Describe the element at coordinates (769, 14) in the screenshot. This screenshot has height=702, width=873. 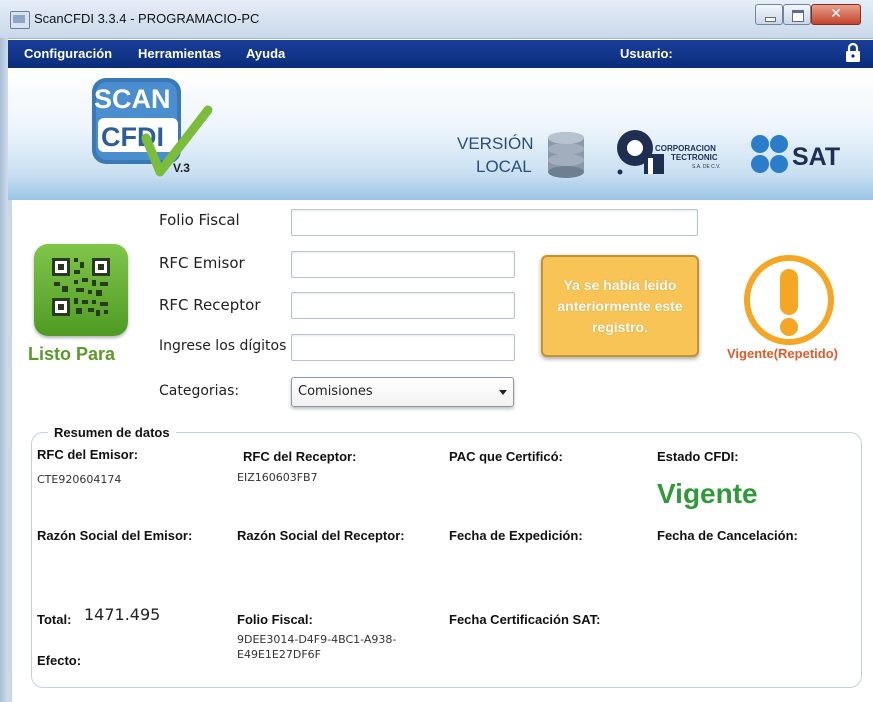
I see `minimize-button` at that location.